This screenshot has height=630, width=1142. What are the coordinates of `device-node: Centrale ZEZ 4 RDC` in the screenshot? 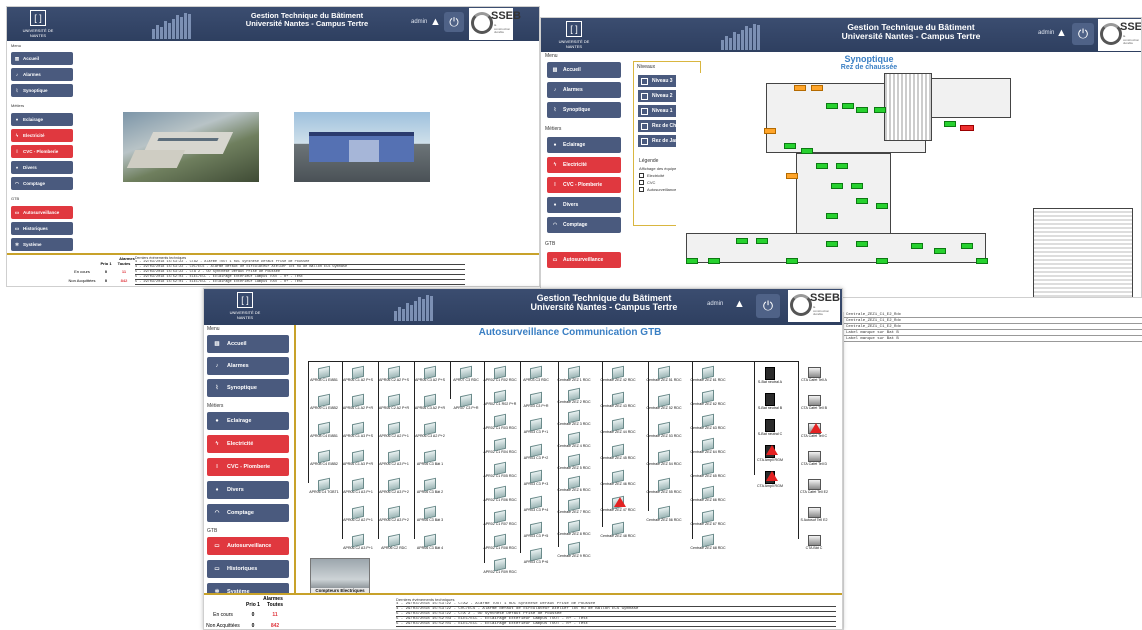 It's located at (574, 443).